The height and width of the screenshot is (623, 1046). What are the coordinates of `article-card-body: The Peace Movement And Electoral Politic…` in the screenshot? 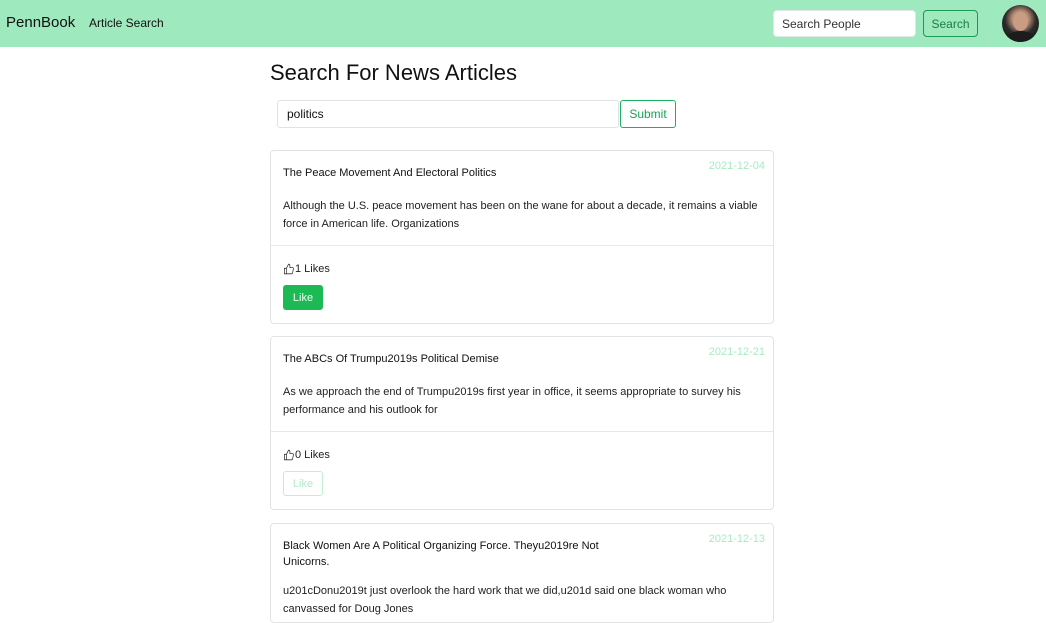 It's located at (522, 198).